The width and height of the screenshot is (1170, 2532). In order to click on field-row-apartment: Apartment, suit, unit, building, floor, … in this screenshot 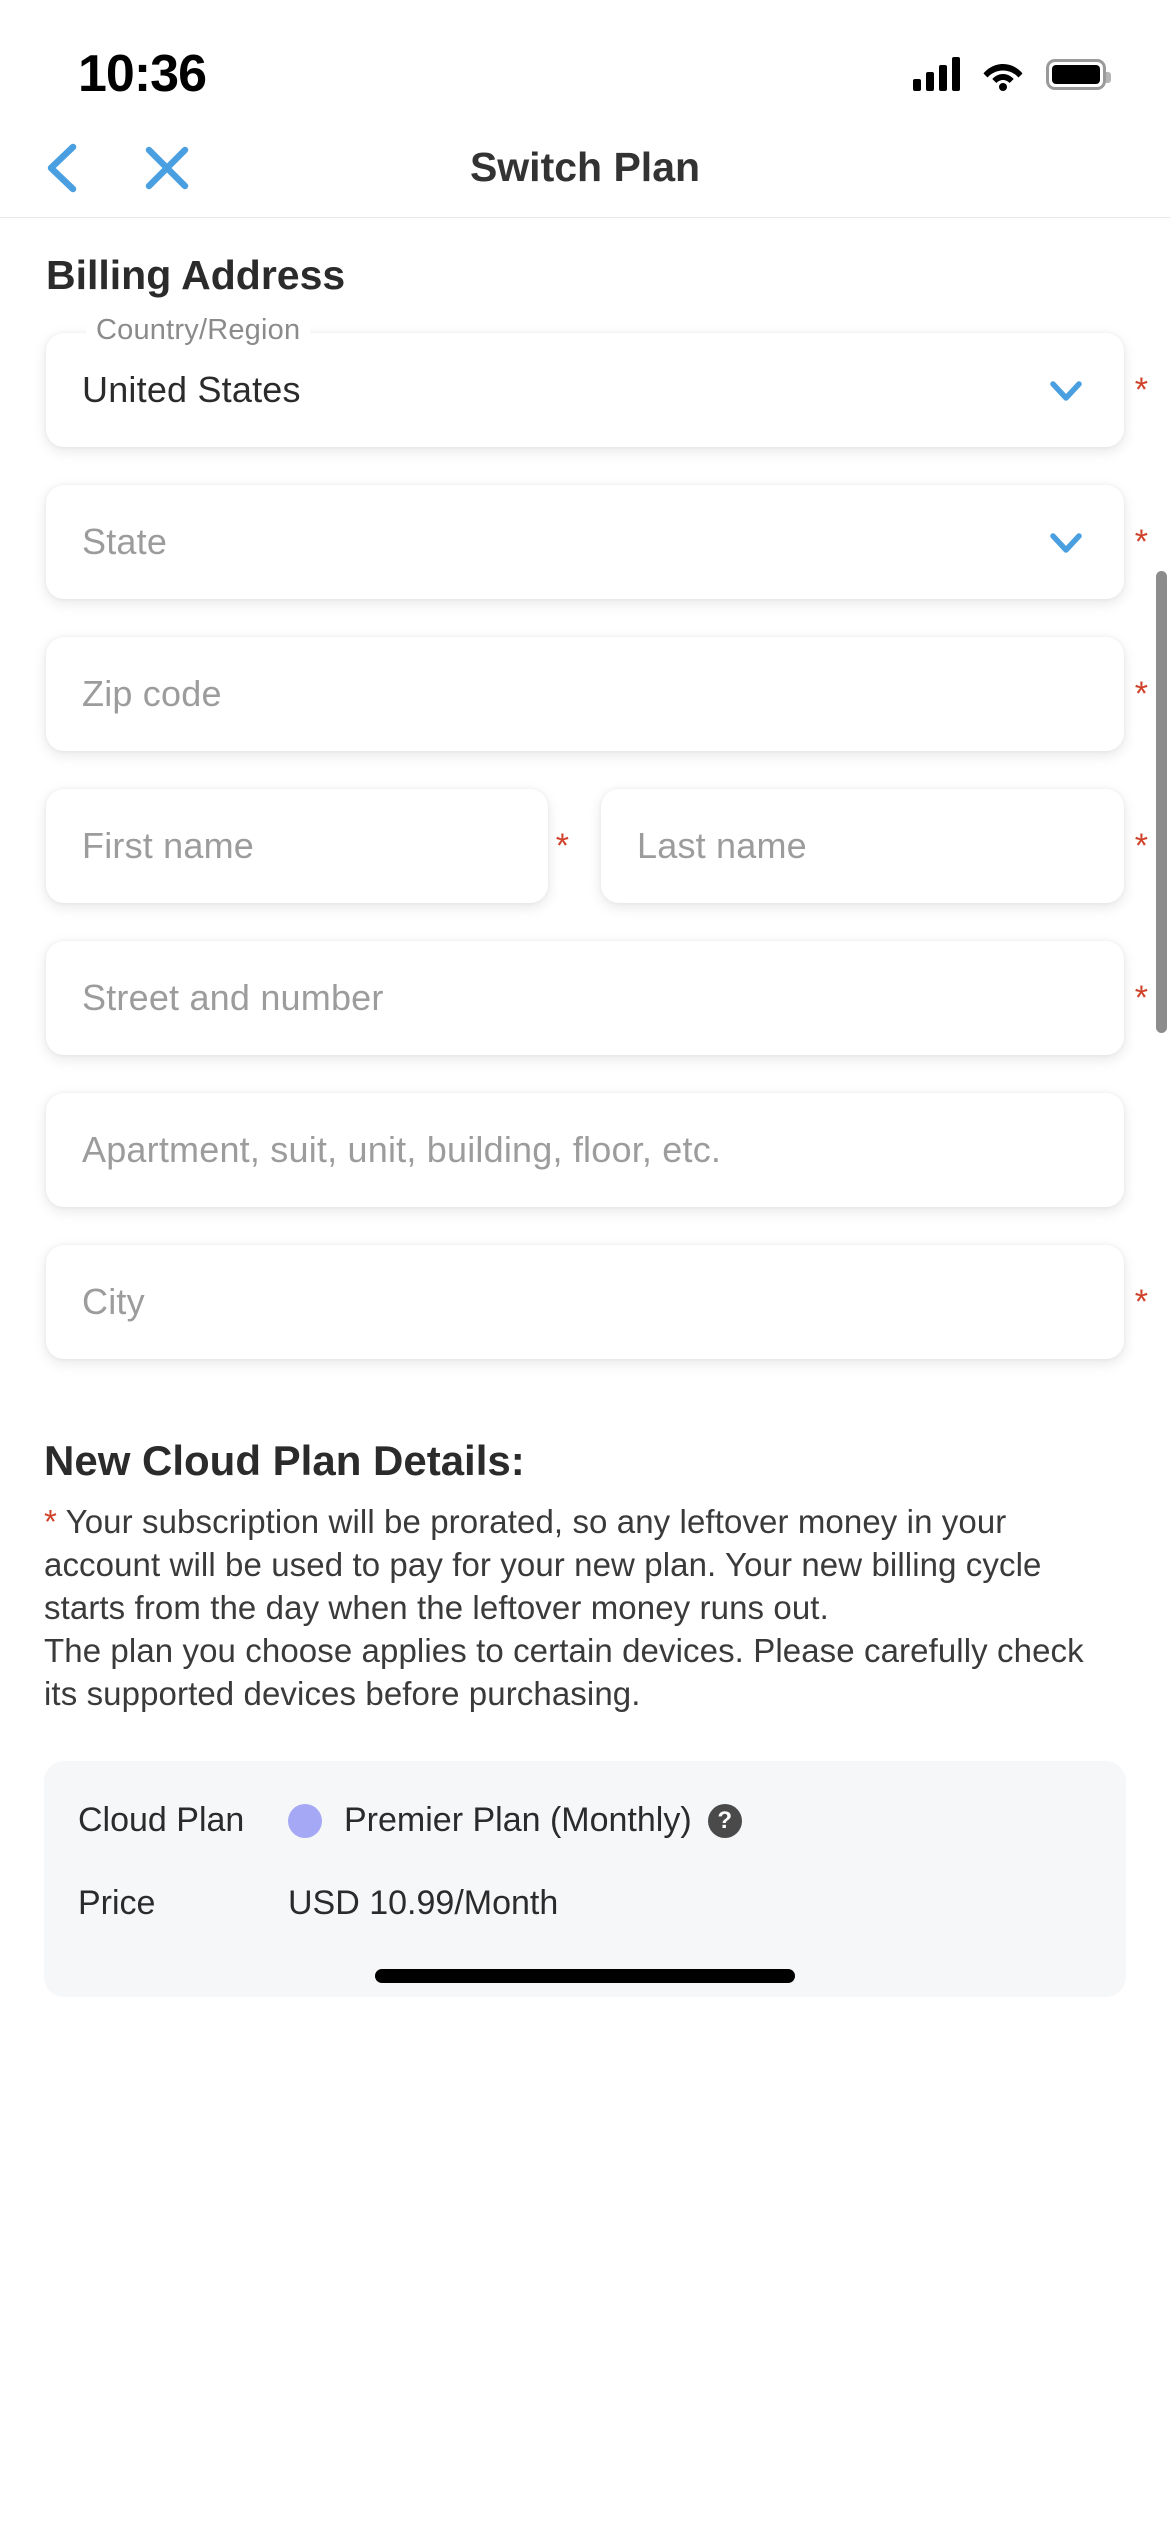, I will do `click(585, 1150)`.